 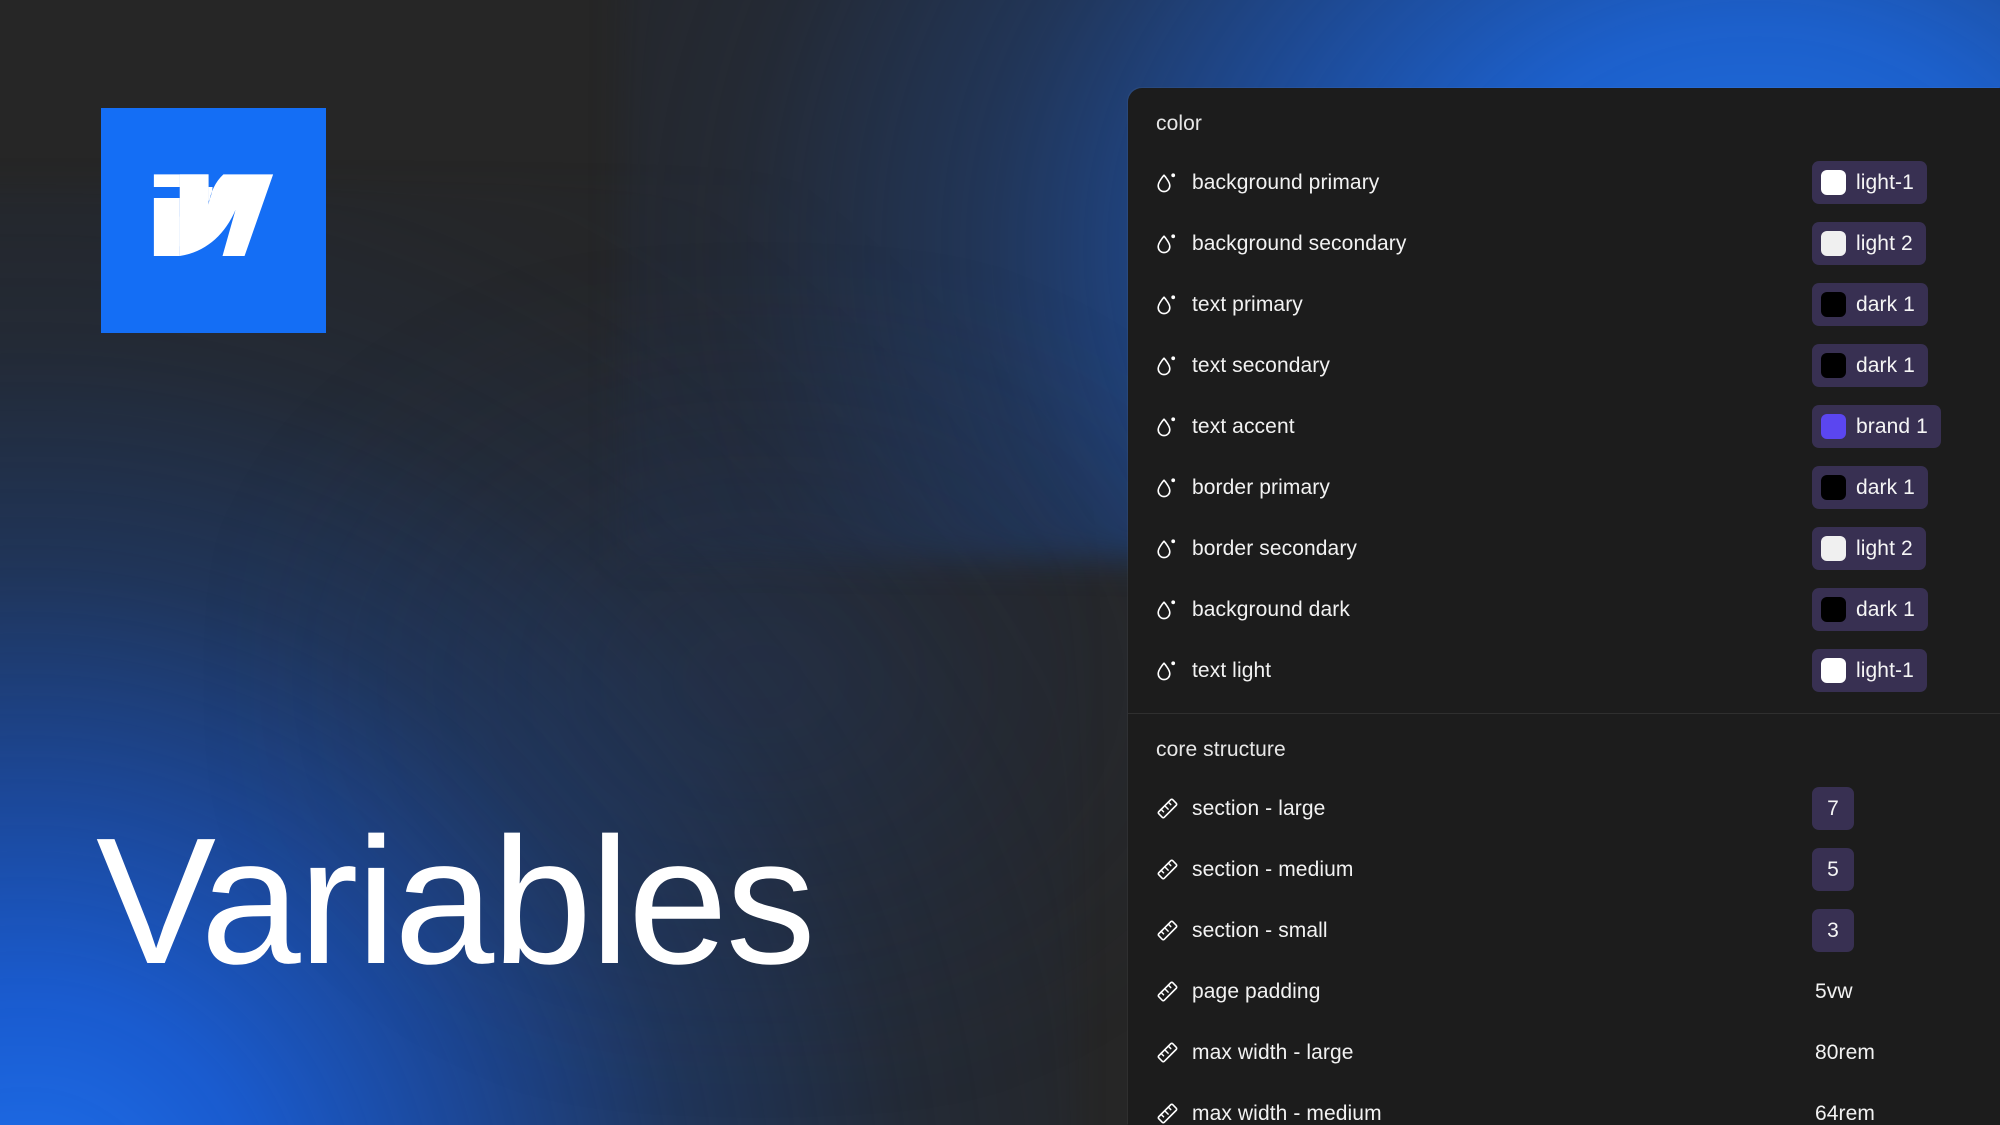 I want to click on variable-row: section - medium 5, so click(x=1564, y=869).